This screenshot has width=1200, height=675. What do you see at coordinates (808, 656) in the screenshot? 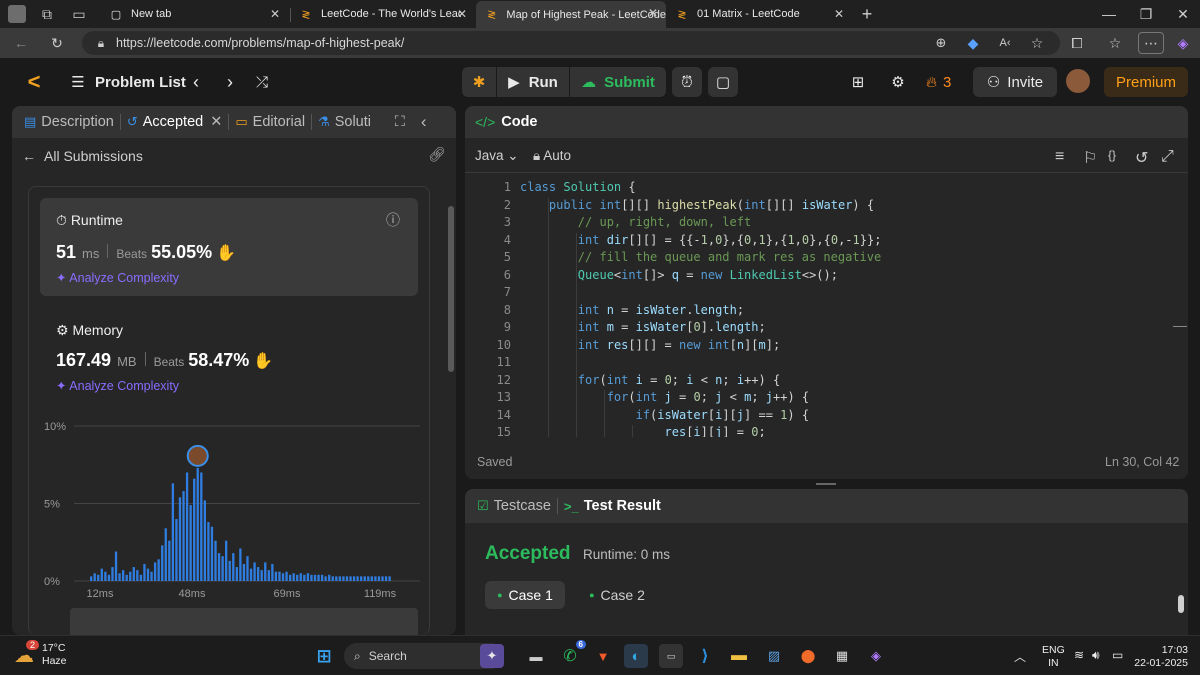
I see `app-orange-icon: ⬤` at bounding box center [808, 656].